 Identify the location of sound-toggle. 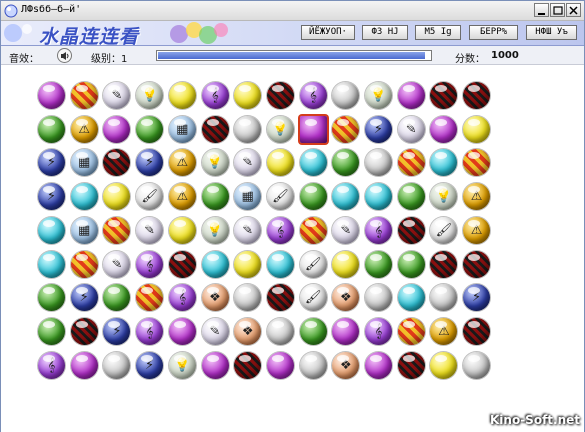
(64, 55).